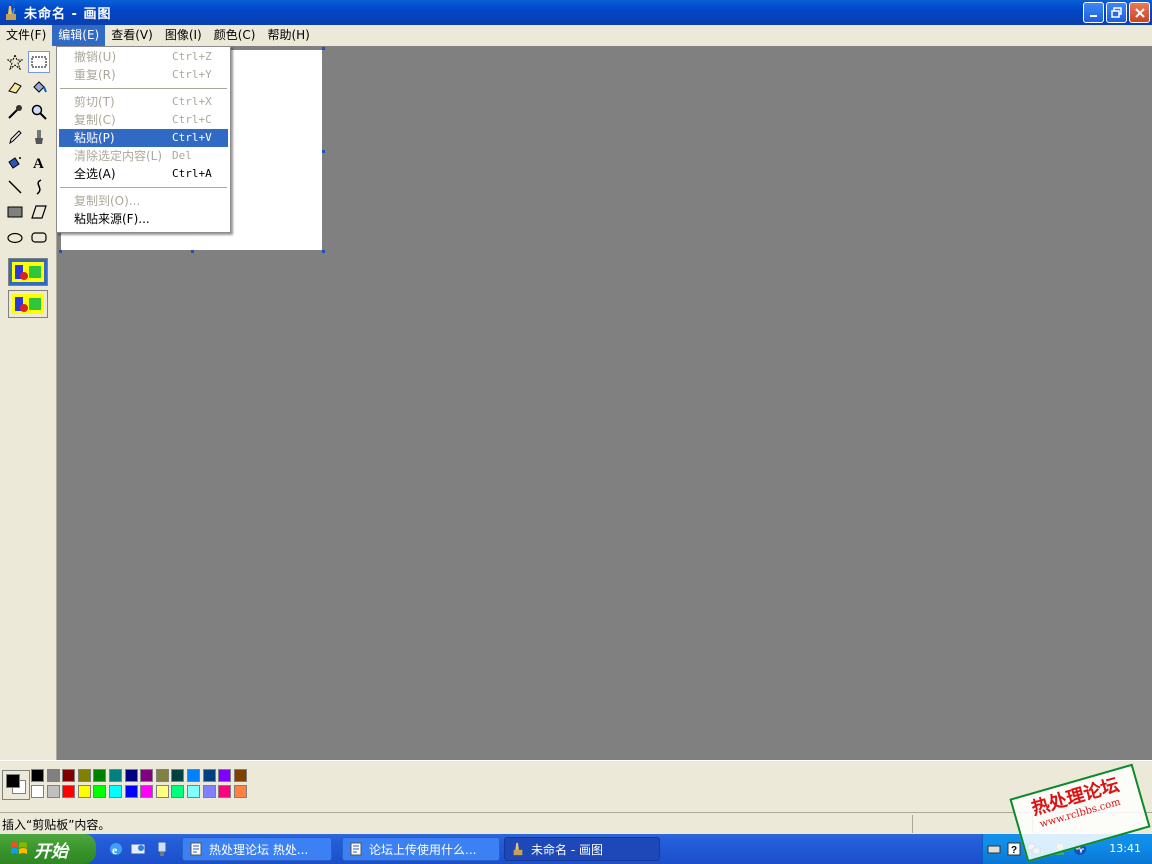  What do you see at coordinates (143, 57) in the screenshot?
I see `menu-undo: 撤销(U) Ctrl+Z` at bounding box center [143, 57].